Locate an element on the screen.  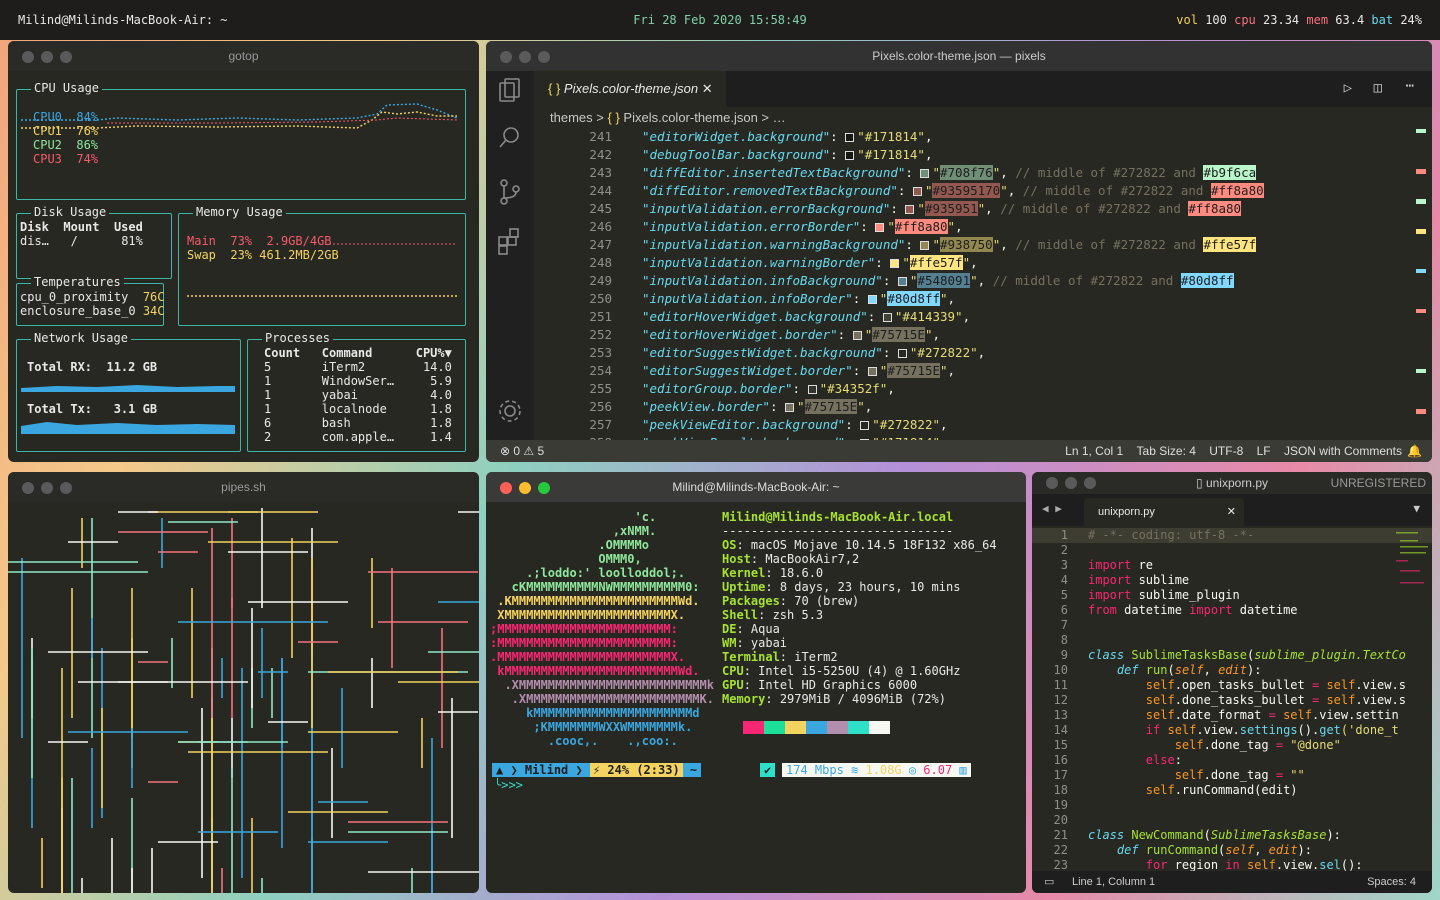
code-line: import re is located at coordinates (1120, 565).